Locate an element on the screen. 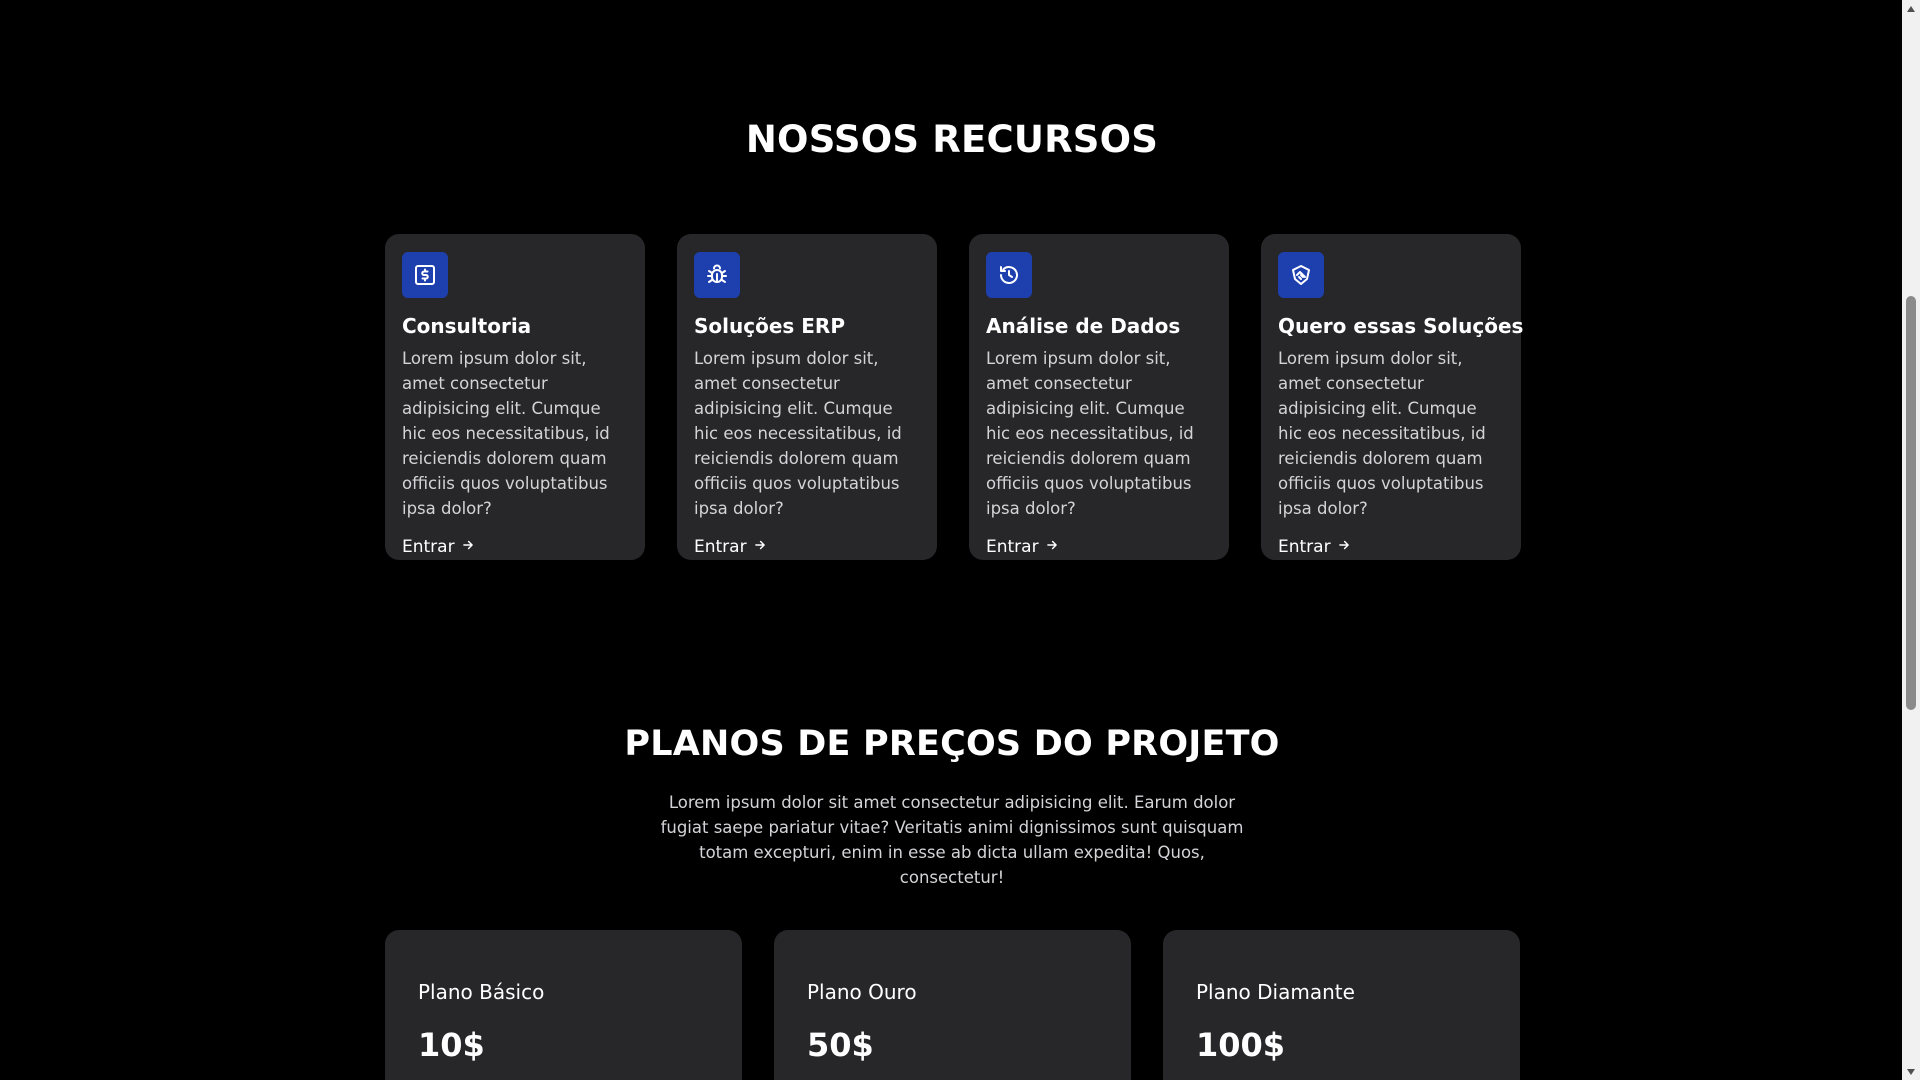 This screenshot has width=1920, height=1080. scrollbar-thumb is located at coordinates (1911, 503).